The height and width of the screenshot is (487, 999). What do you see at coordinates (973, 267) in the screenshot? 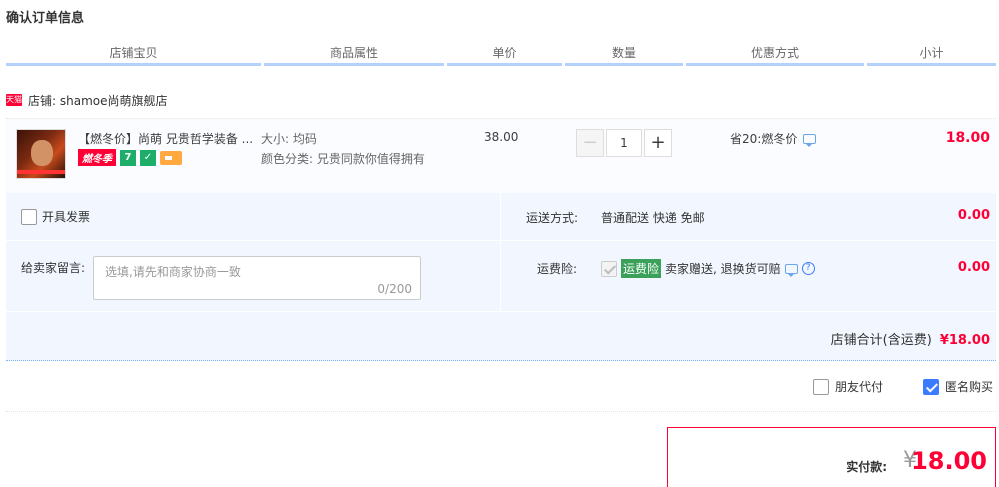
I see `insurance-price: 0.00` at bounding box center [973, 267].